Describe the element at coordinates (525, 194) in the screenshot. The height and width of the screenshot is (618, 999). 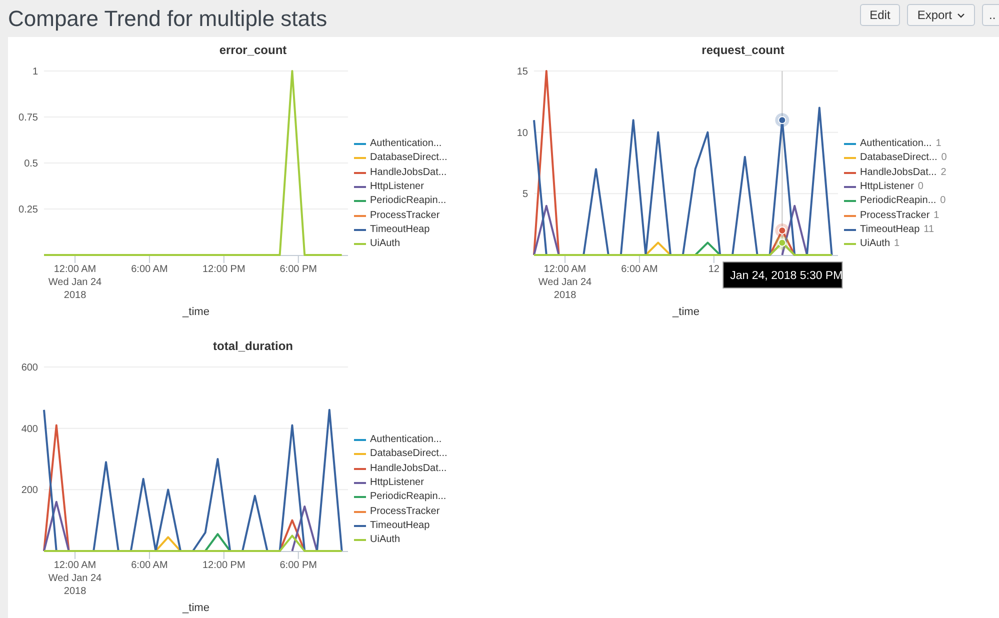
I see `y-tick-label: 5` at that location.